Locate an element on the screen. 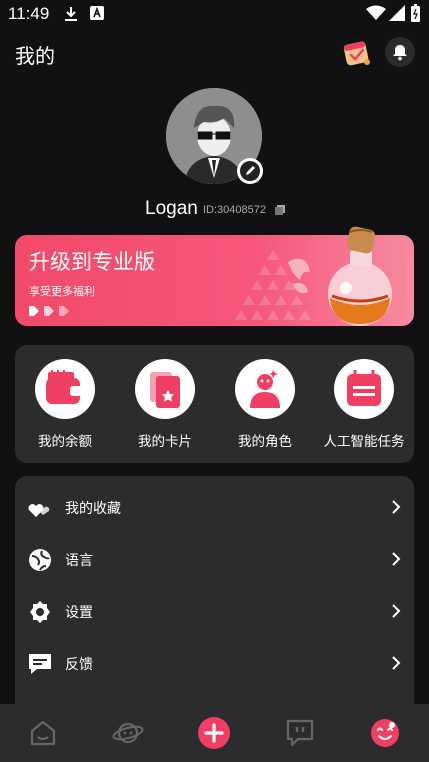  nav-explore is located at coordinates (128, 733).